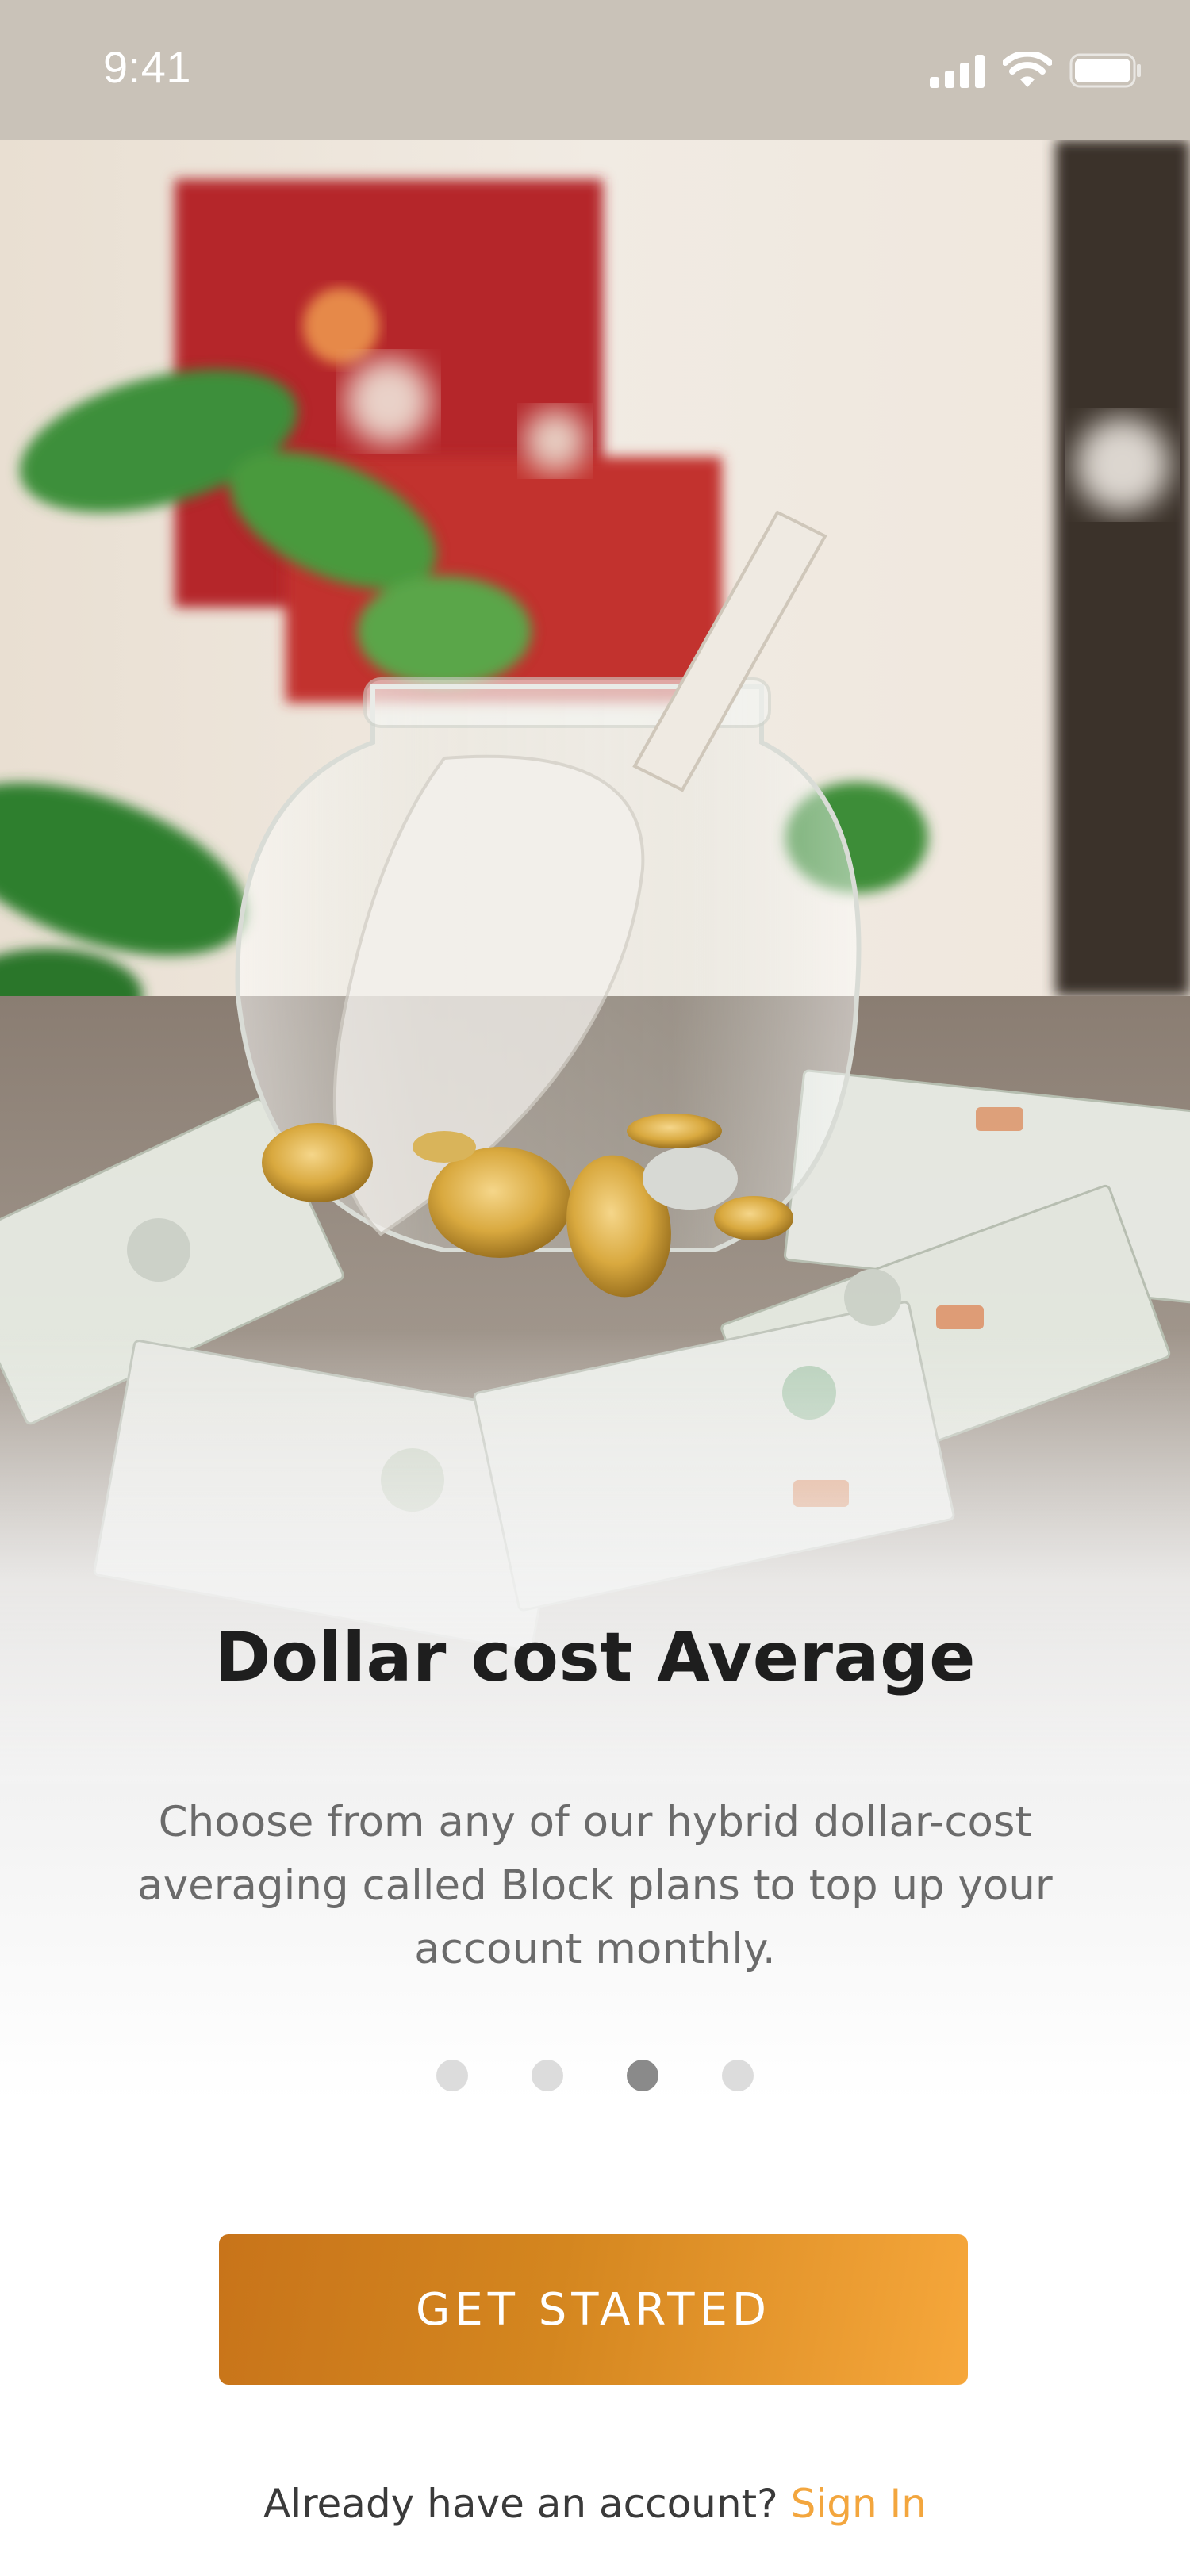 This screenshot has height=2576, width=1190. Describe the element at coordinates (1105, 72) in the screenshot. I see `battery-icon` at that location.